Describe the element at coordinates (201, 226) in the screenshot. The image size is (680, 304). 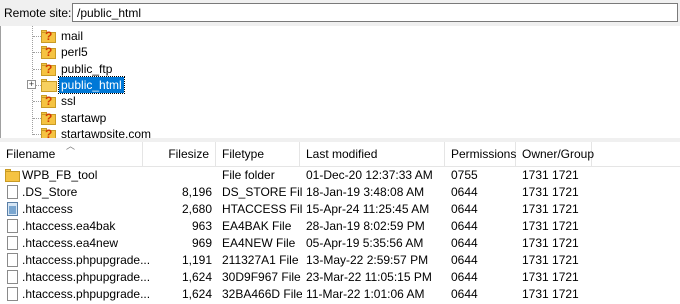
I see `file-size-cell: 963` at that location.